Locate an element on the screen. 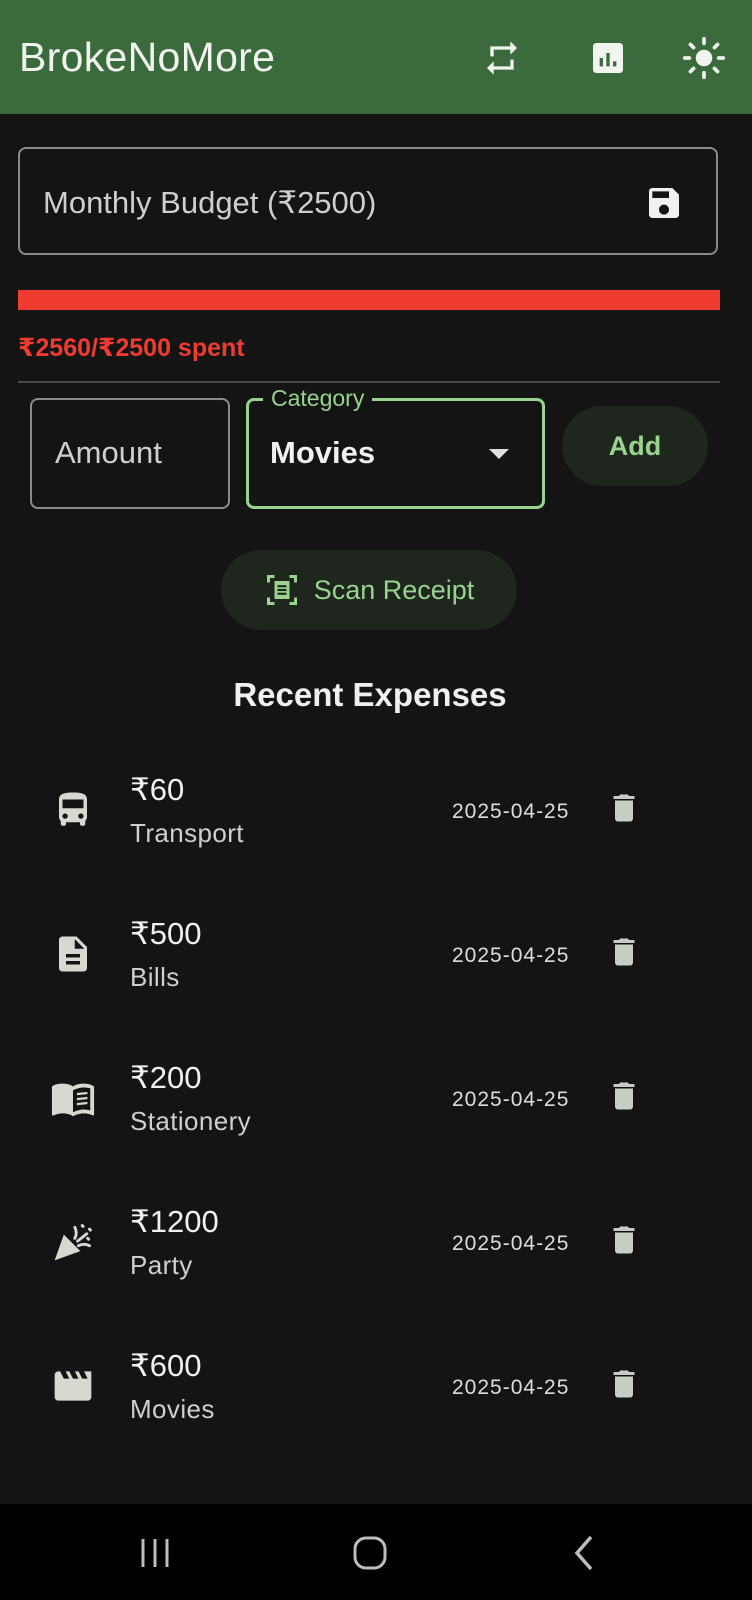 Image resolution: width=752 pixels, height=1600 pixels. expense-category: Movies is located at coordinates (172, 1409).